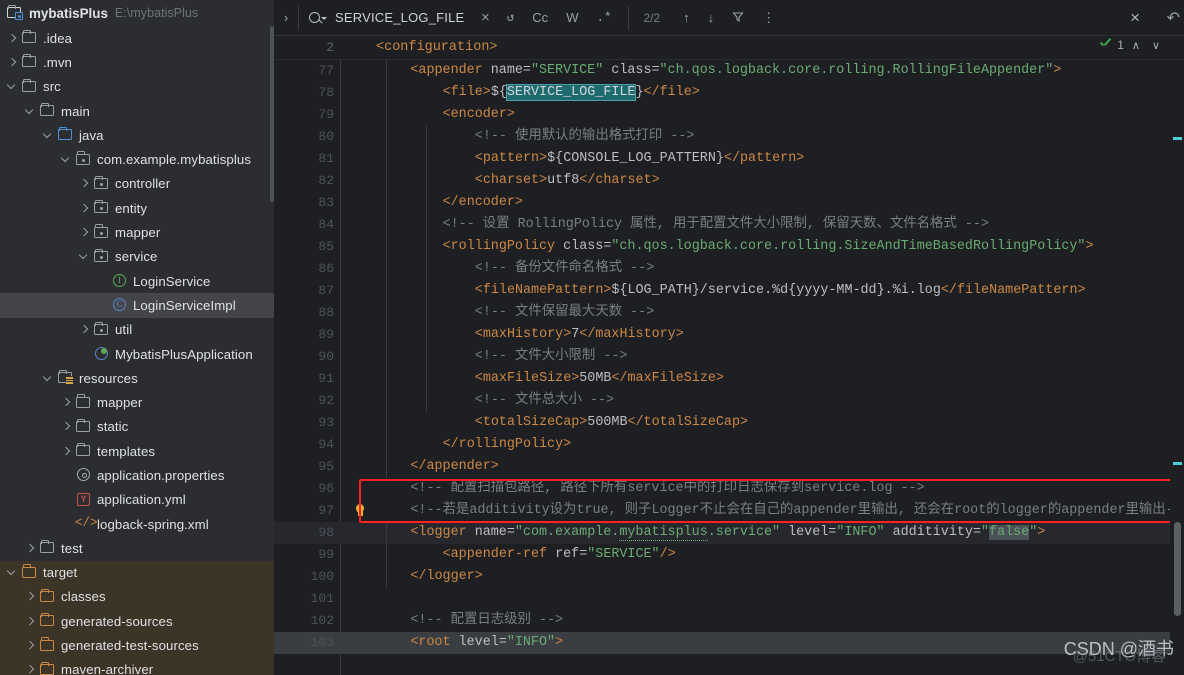  What do you see at coordinates (137, 572) in the screenshot?
I see `tree-item-target: target` at bounding box center [137, 572].